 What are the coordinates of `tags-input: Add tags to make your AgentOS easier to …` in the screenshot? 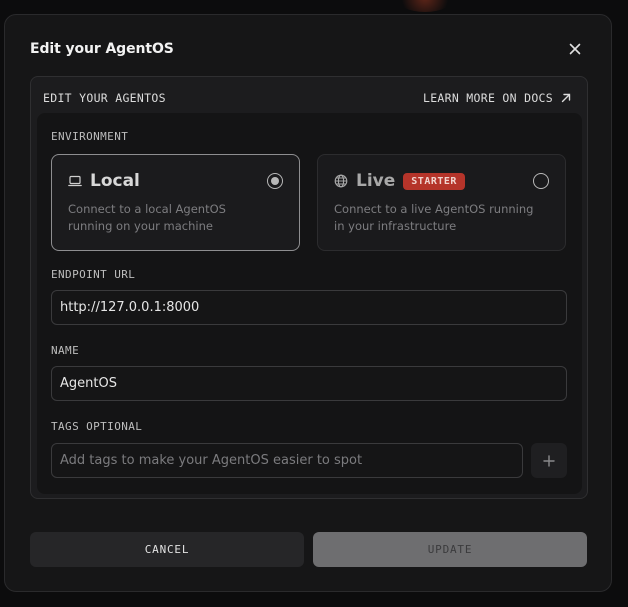 It's located at (287, 460).